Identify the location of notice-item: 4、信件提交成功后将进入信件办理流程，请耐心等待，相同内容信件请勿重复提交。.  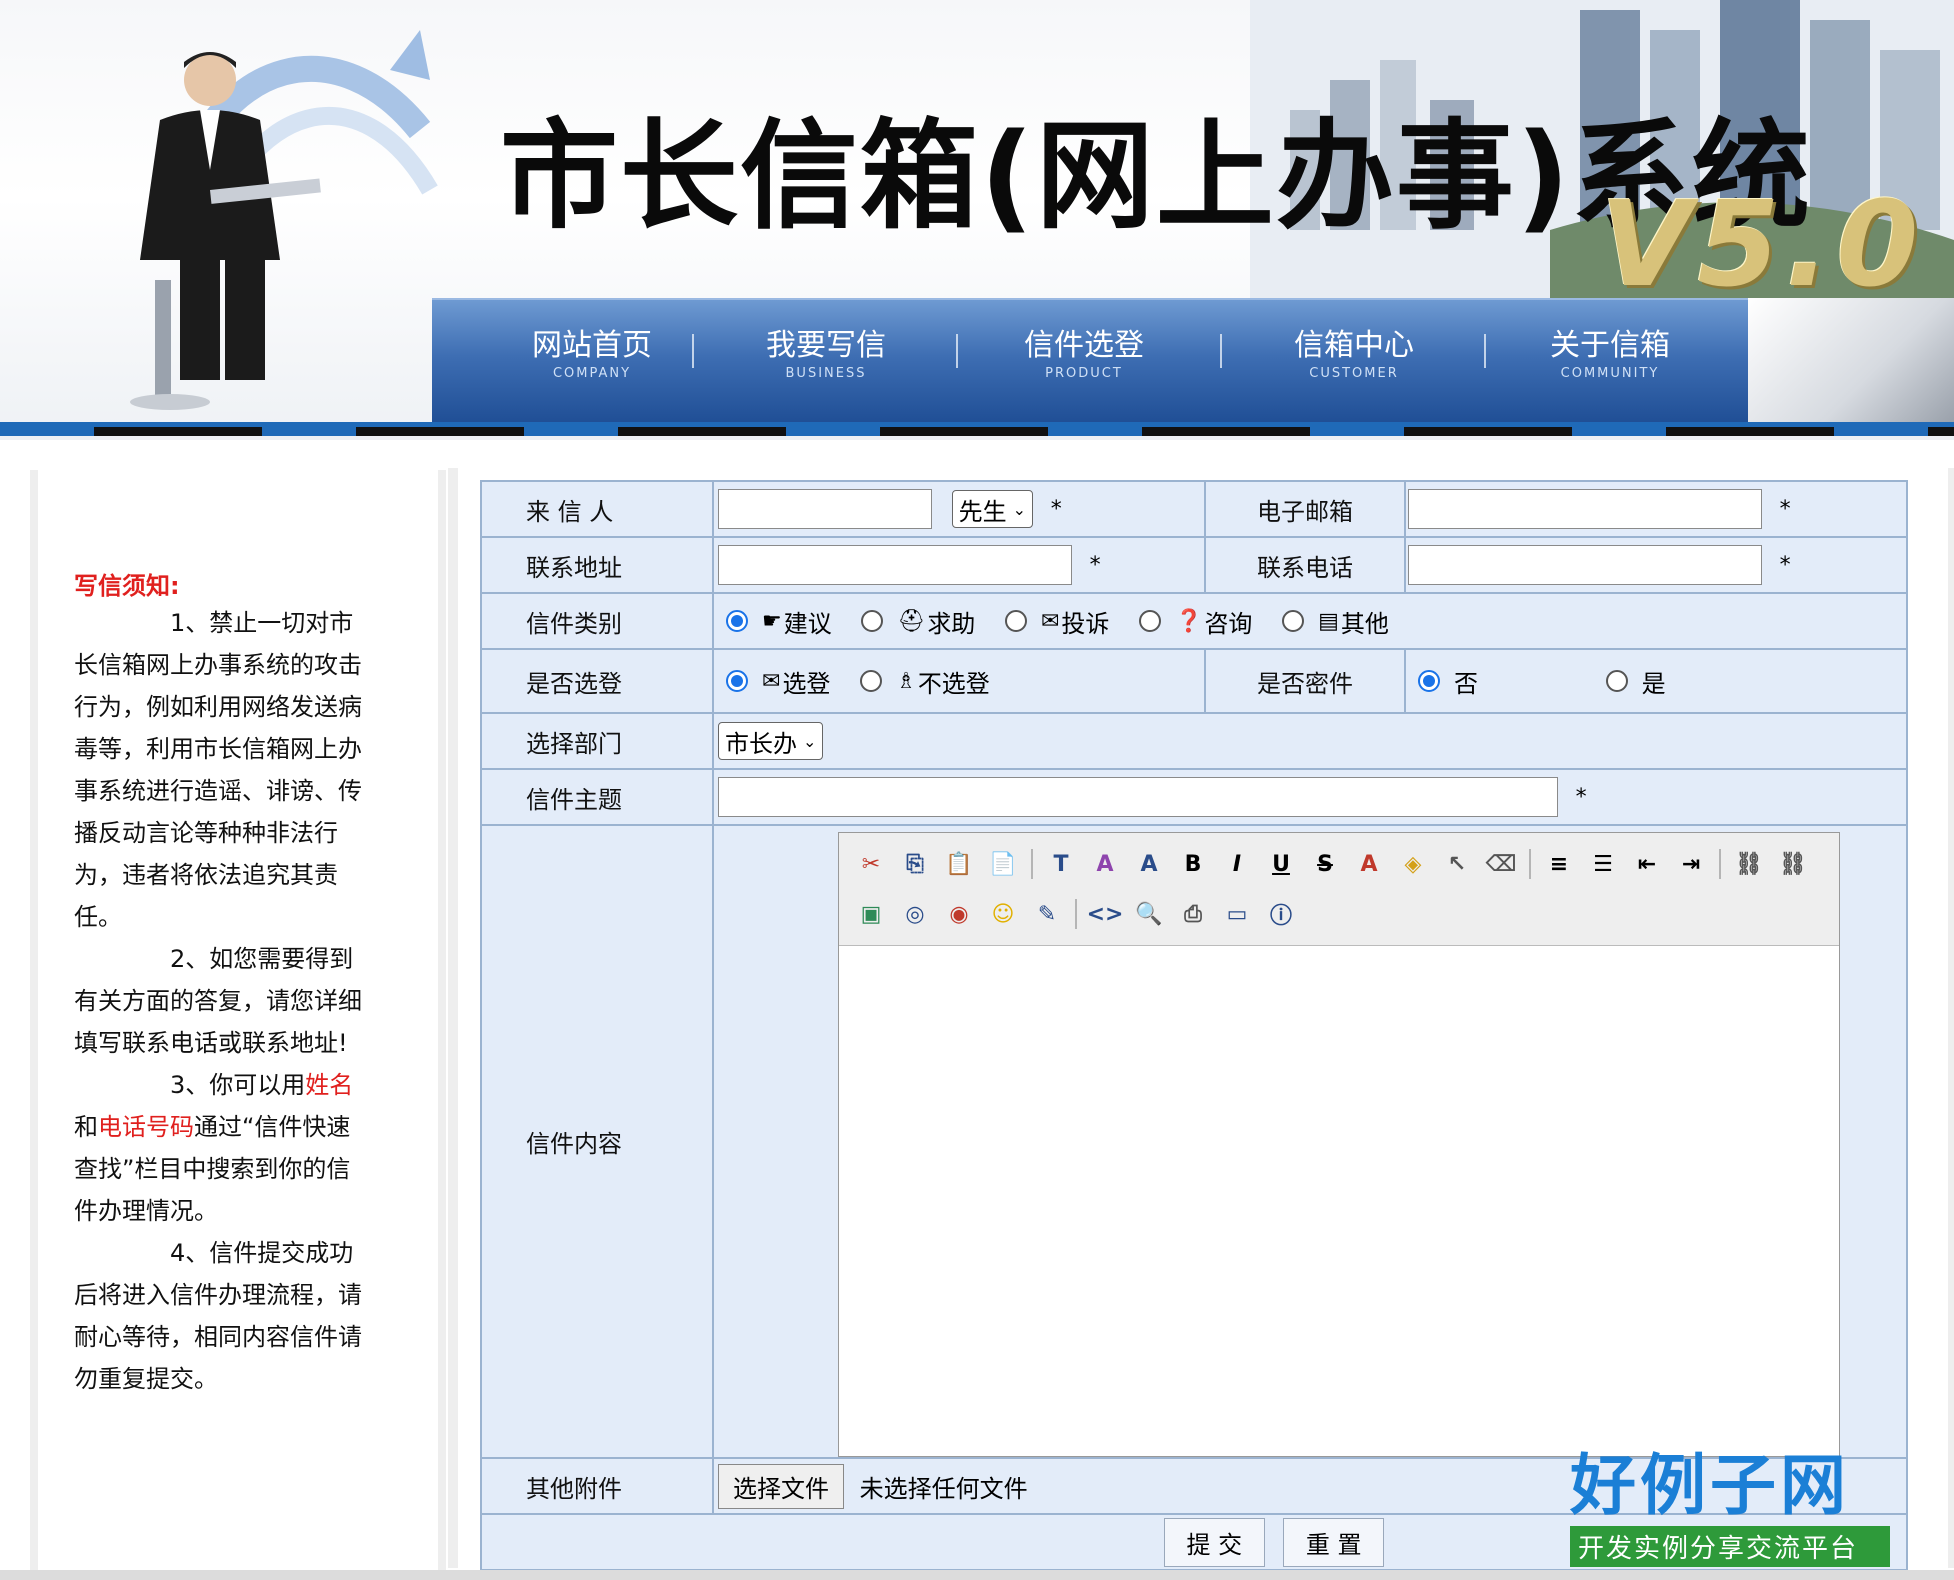
(218, 1316).